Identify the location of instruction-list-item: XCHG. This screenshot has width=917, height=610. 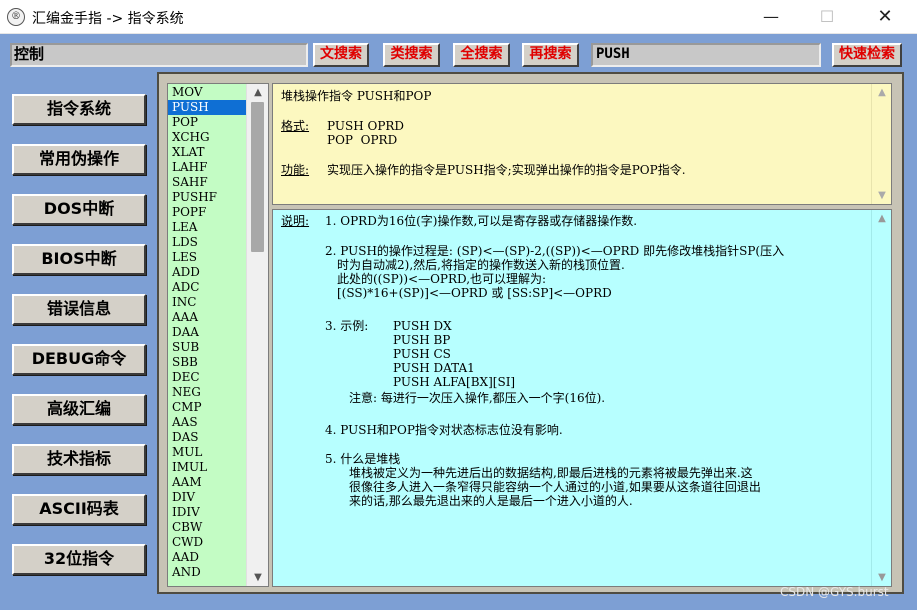
(207, 137).